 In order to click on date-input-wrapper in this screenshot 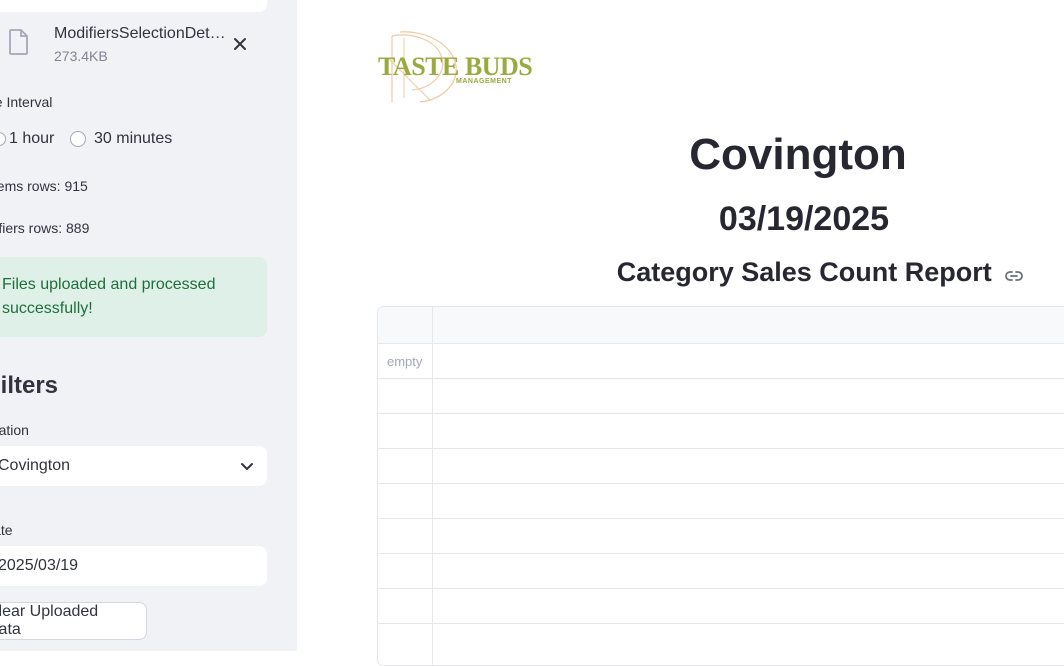, I will do `click(133, 566)`.